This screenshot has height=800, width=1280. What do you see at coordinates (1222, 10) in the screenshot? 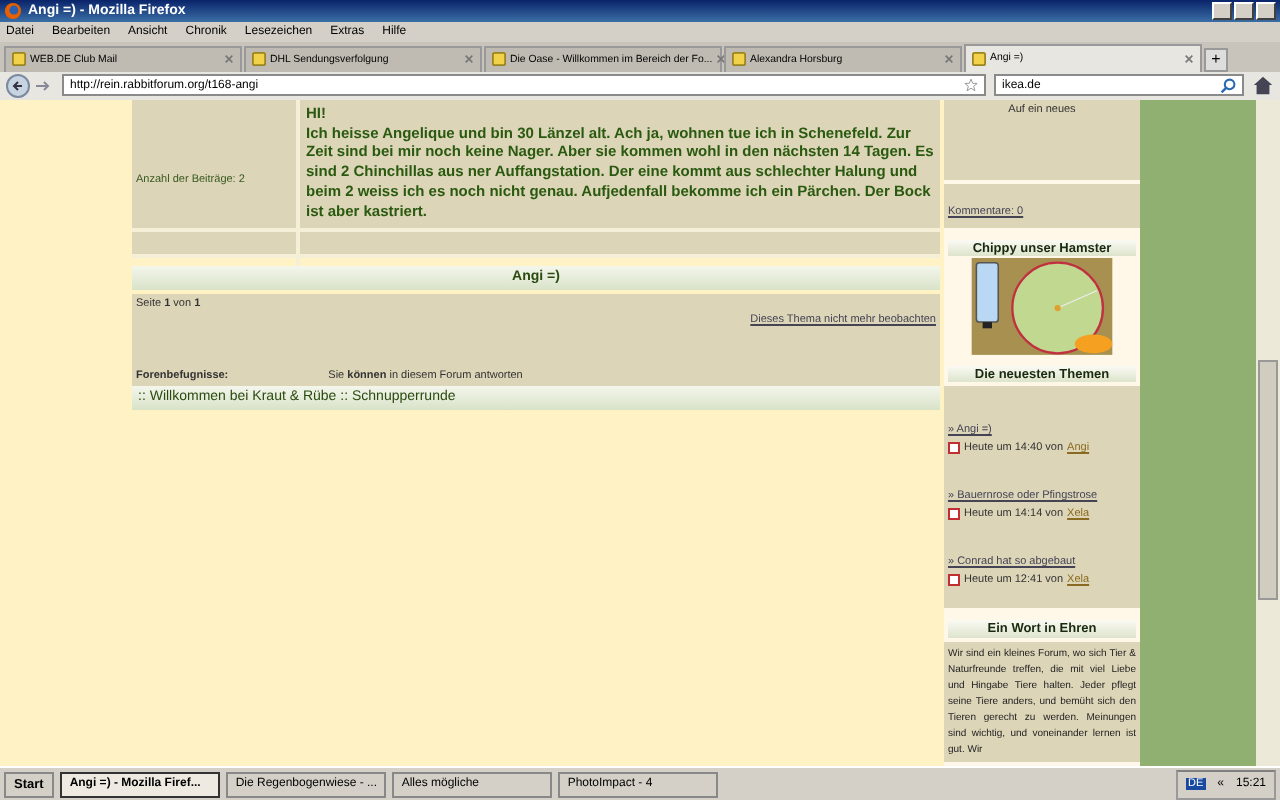
I see `minimize-button` at bounding box center [1222, 10].